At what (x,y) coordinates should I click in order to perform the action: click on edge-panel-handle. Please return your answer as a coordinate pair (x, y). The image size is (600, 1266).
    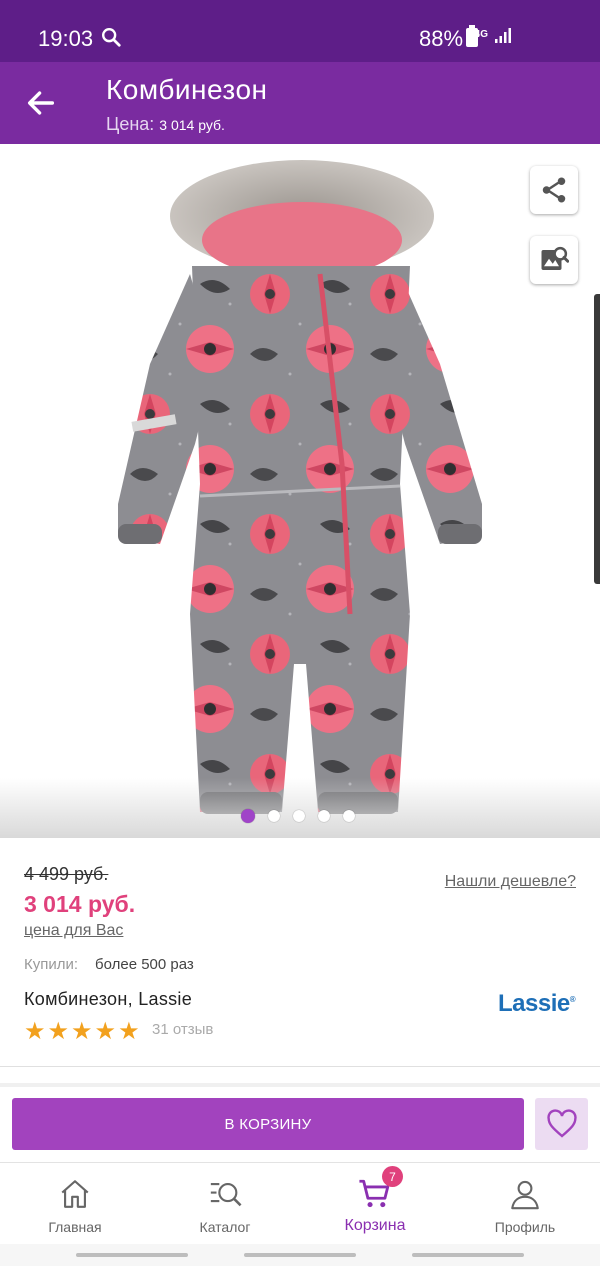
    Looking at the image, I should click on (597, 439).